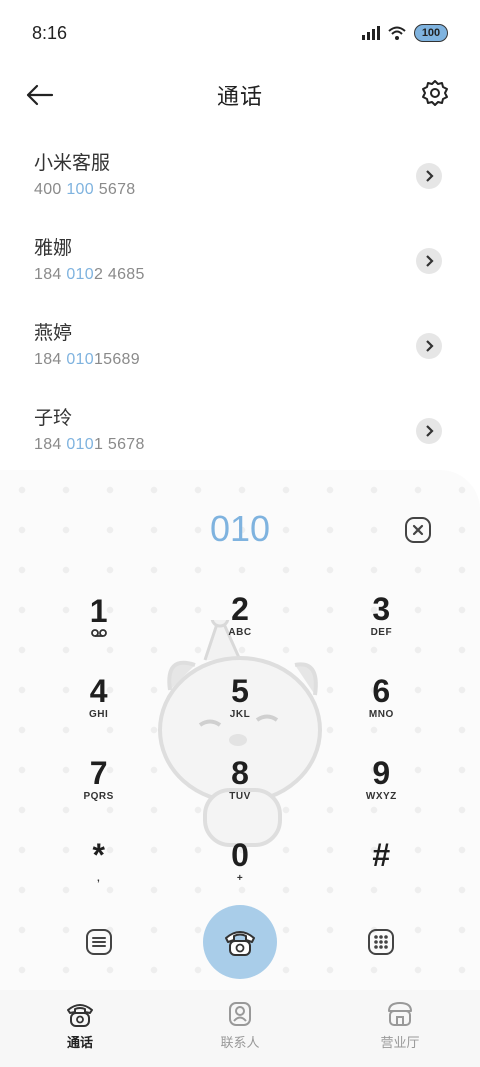 This screenshot has height=1067, width=480. I want to click on key-2: 2 ABC, so click(239, 616).